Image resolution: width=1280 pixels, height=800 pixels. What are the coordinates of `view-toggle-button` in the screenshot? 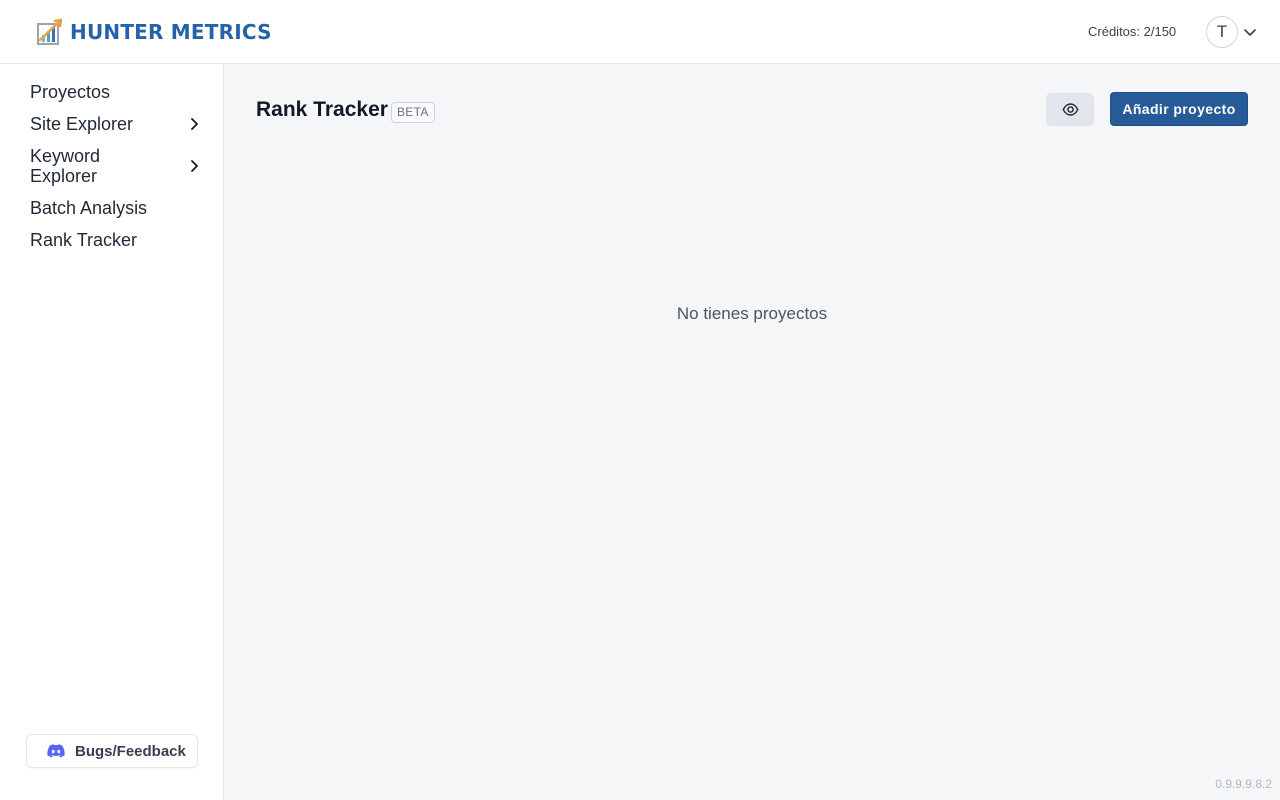 It's located at (1070, 109).